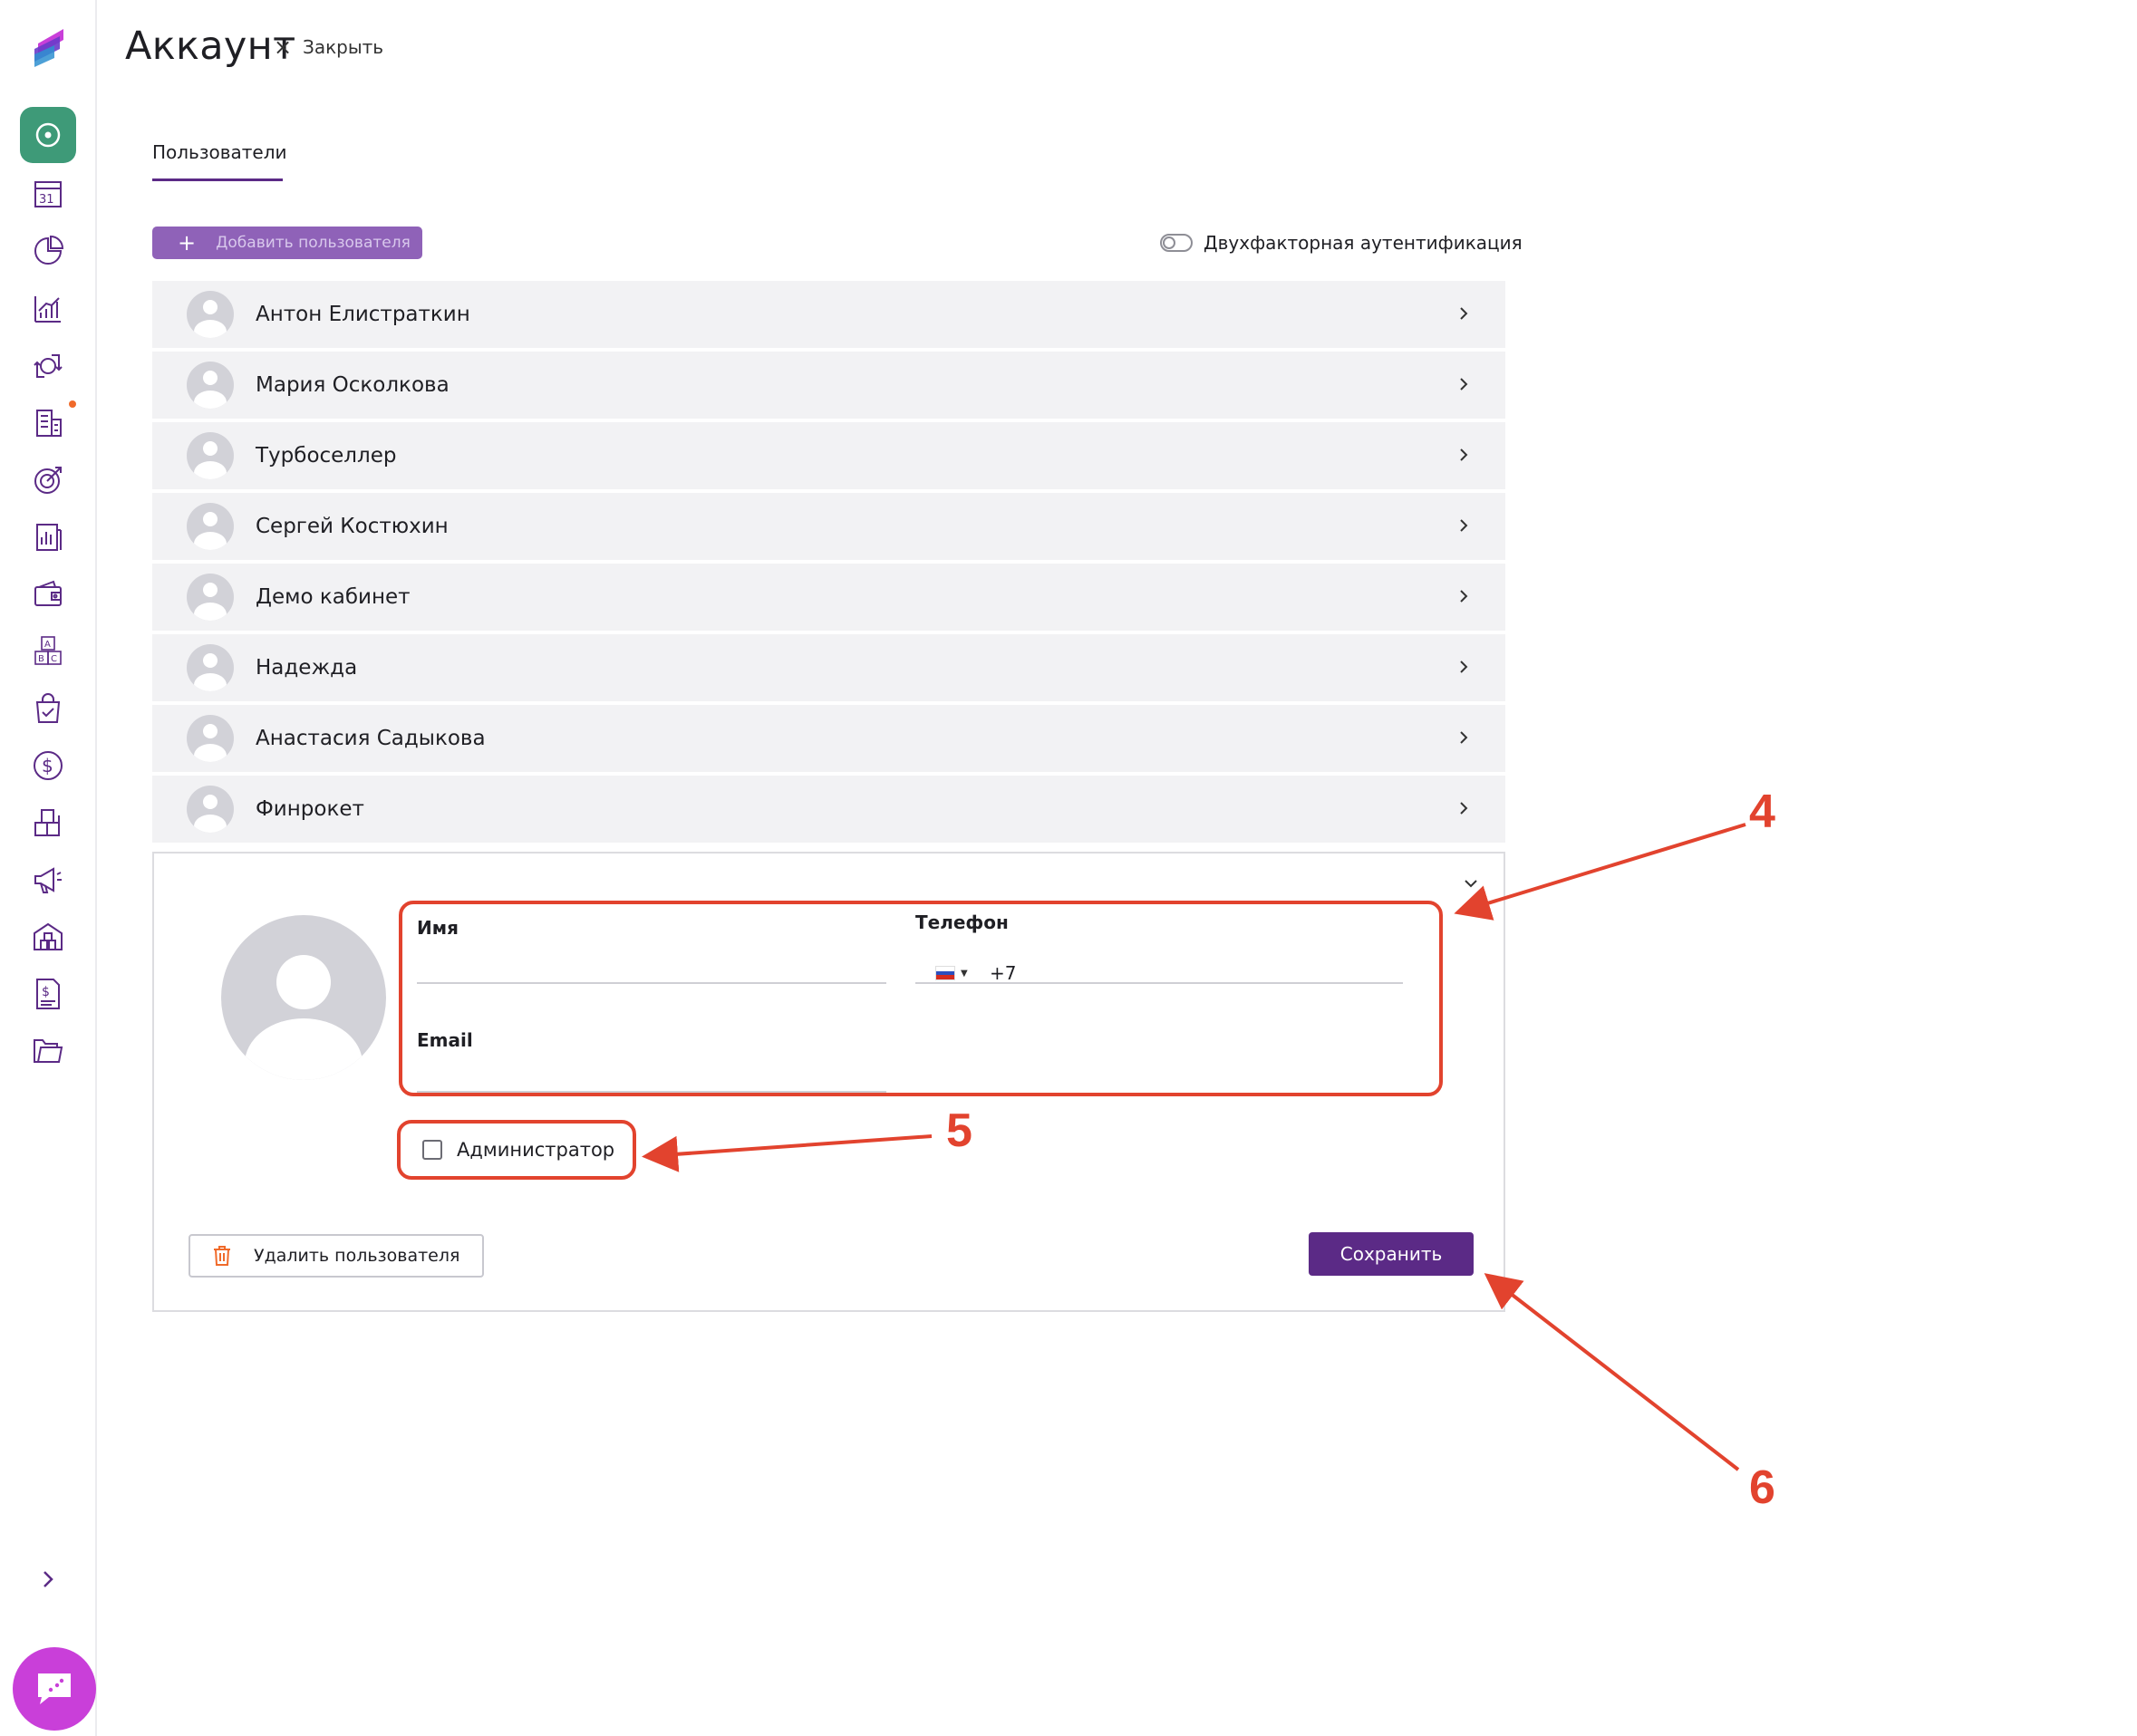  I want to click on shopping-bag-icon, so click(48, 709).